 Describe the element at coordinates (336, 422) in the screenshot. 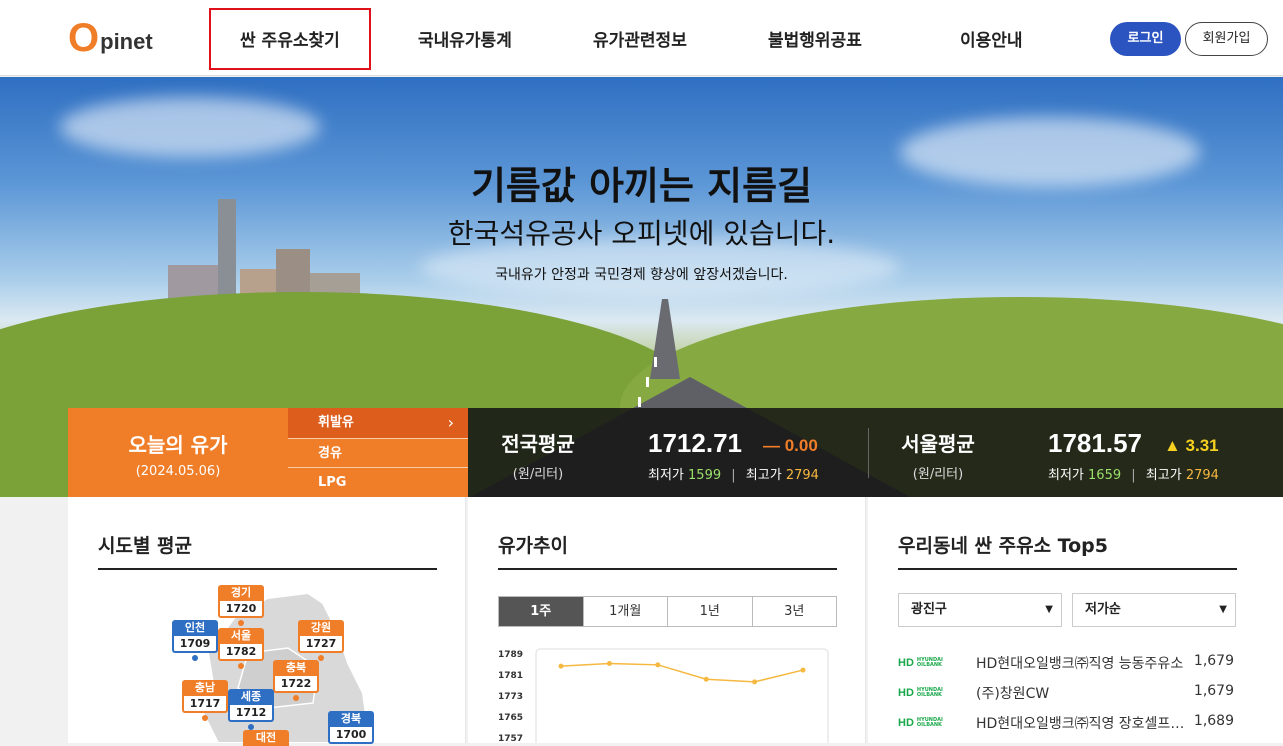

I see `tab-gasoline-label: 휘발유` at that location.